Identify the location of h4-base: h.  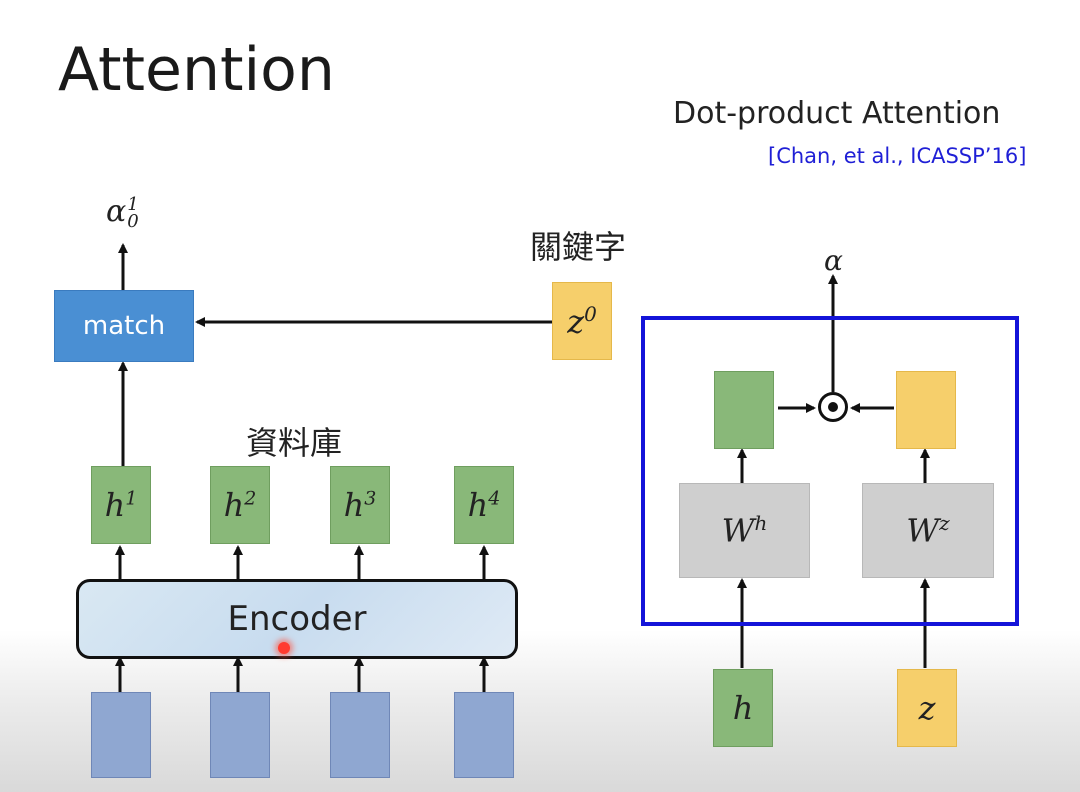
(478, 505).